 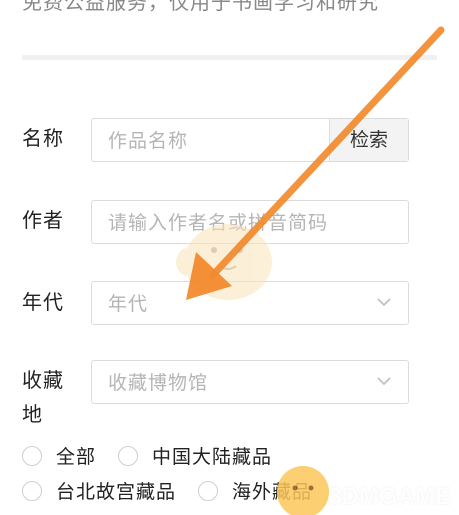 What do you see at coordinates (128, 455) in the screenshot?
I see `radio-mainland` at bounding box center [128, 455].